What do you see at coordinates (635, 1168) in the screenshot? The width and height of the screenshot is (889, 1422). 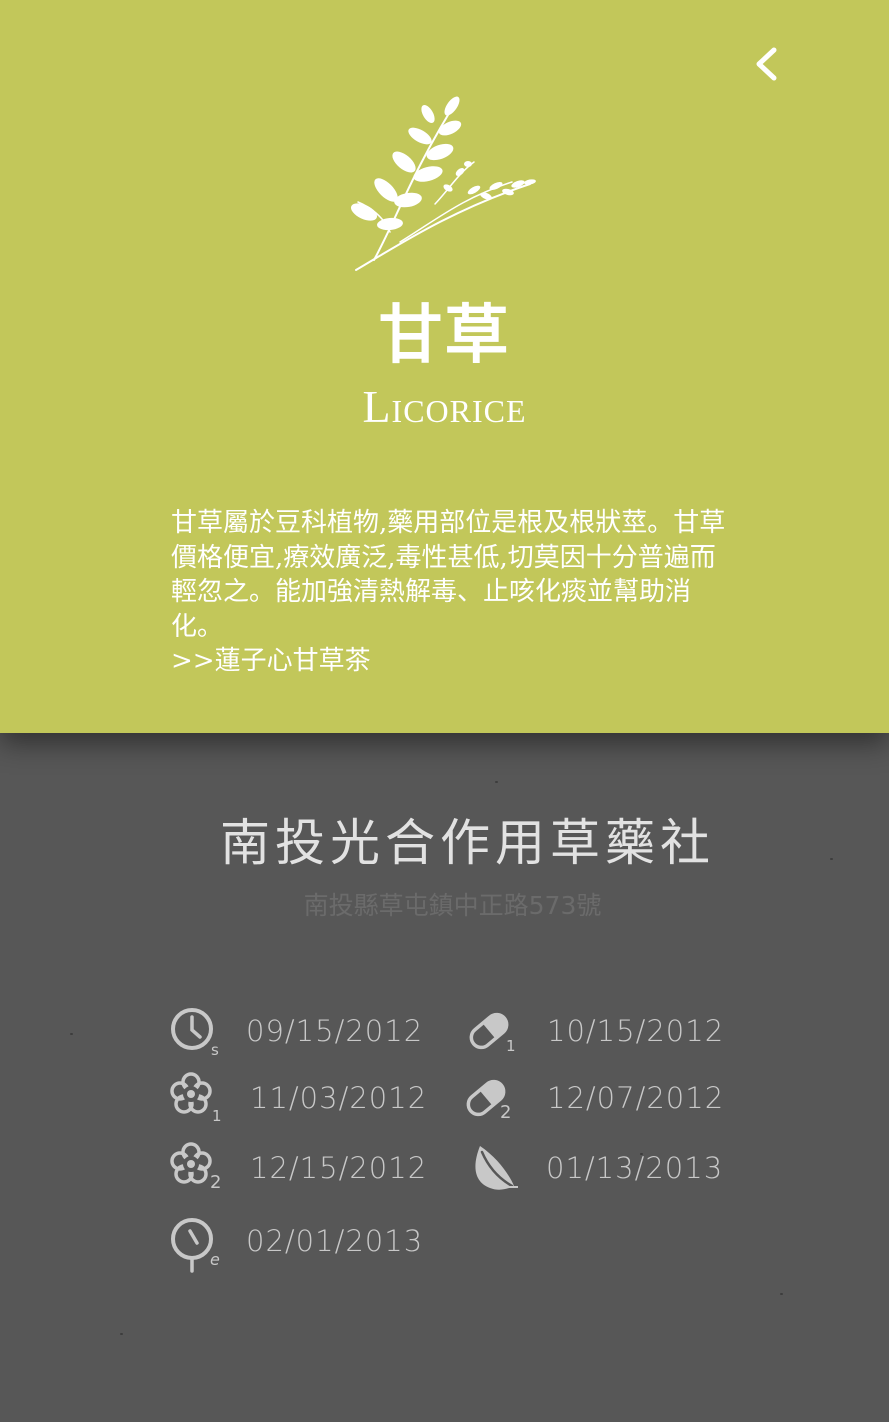 I see `timeline-date: 01/13/2013` at bounding box center [635, 1168].